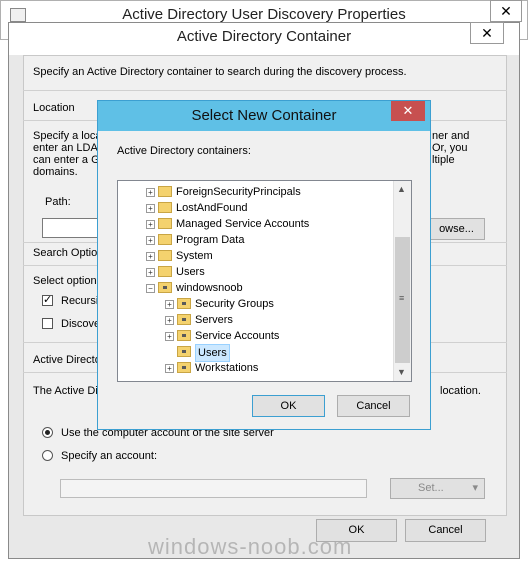 This screenshot has height=562, width=528. What do you see at coordinates (209, 288) in the screenshot?
I see `tree-item: windowsnoob` at bounding box center [209, 288].